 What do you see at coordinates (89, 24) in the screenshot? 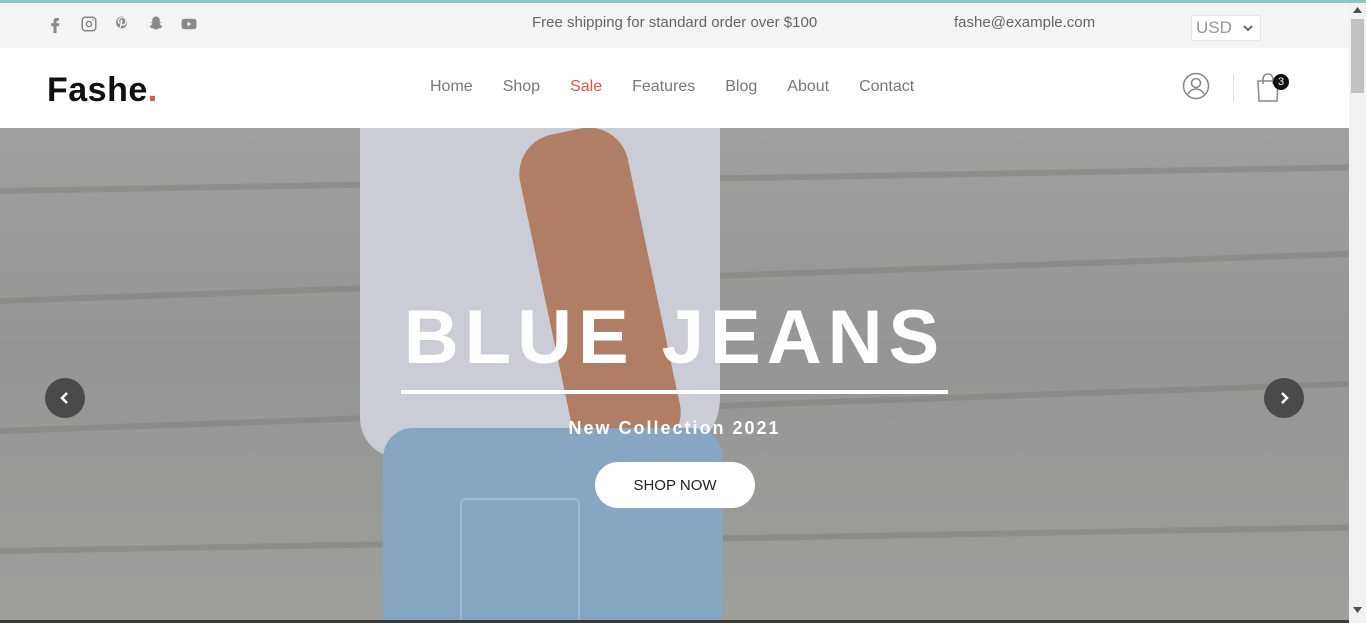
I see `instagram-icon` at bounding box center [89, 24].